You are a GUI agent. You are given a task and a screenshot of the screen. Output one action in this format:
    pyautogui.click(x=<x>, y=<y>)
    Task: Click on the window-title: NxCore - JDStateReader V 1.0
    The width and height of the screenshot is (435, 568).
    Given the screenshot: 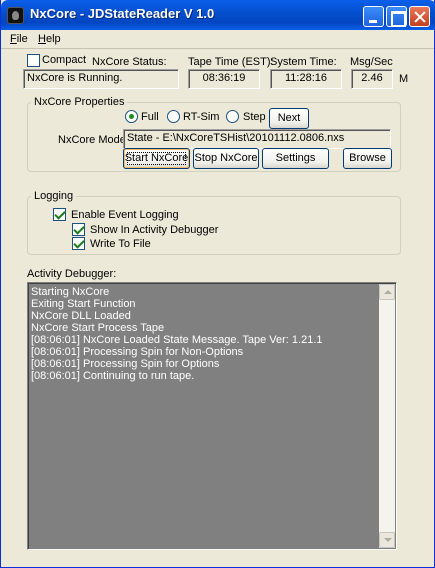 What is the action you would take?
    pyautogui.click(x=122, y=13)
    